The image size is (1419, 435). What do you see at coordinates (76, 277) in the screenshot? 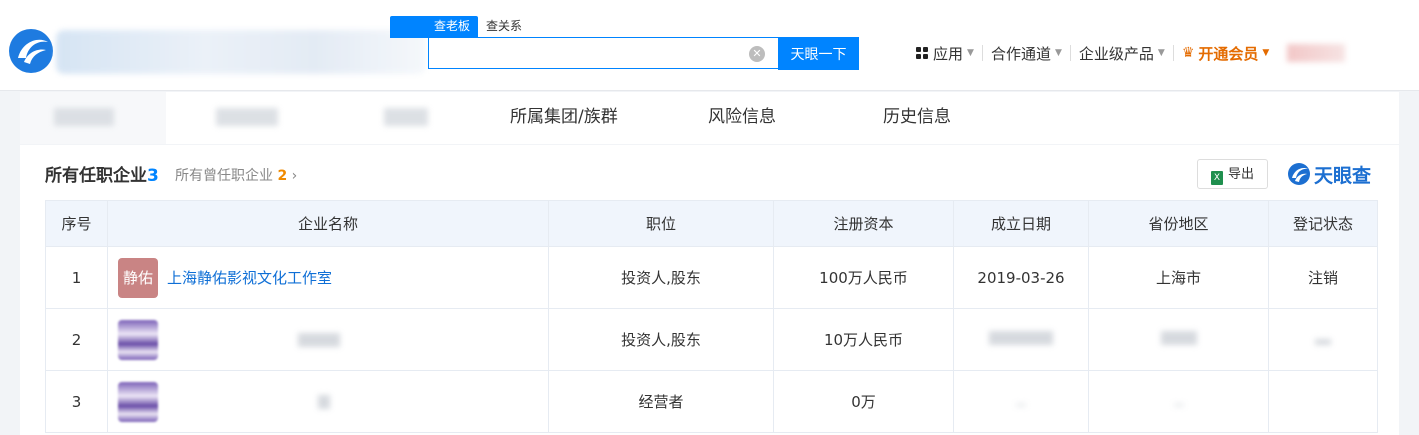
I see `row-index: 1` at bounding box center [76, 277].